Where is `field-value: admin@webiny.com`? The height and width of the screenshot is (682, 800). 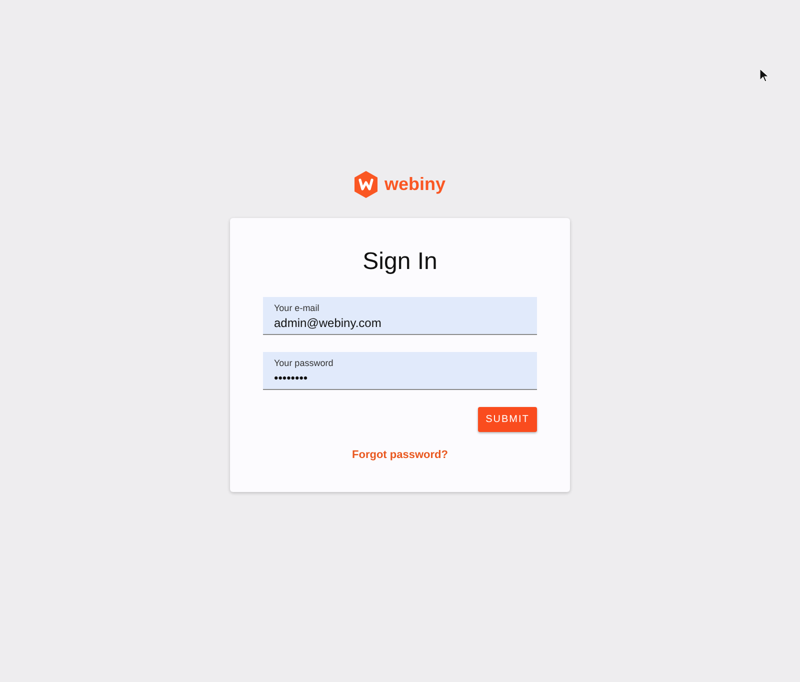
field-value: admin@webiny.com is located at coordinates (328, 323).